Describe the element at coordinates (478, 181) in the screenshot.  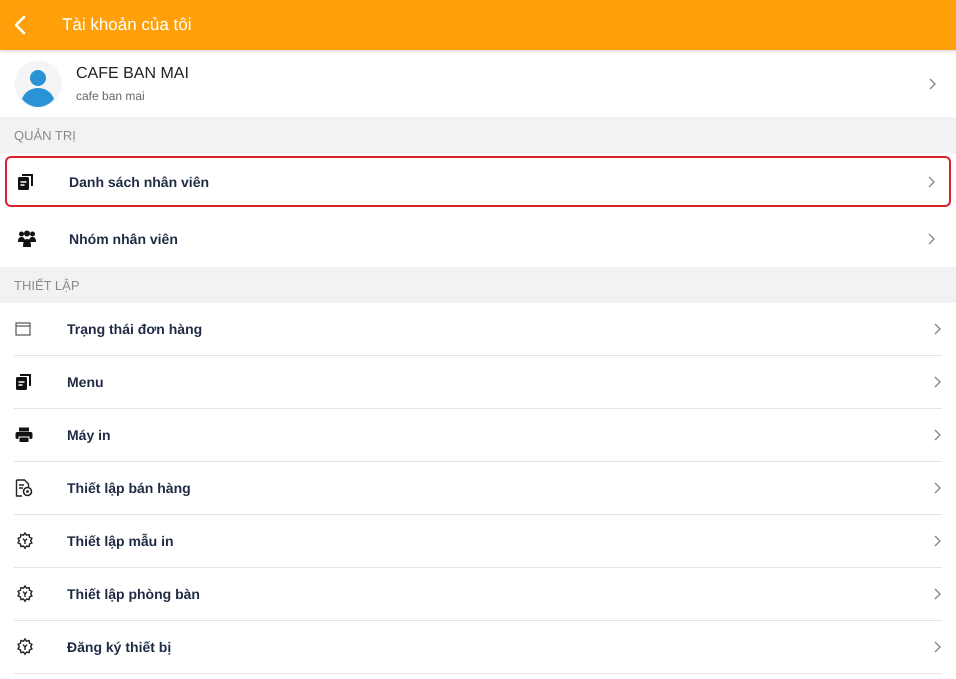
I see `menu-item: Danh sách nhân viên` at that location.